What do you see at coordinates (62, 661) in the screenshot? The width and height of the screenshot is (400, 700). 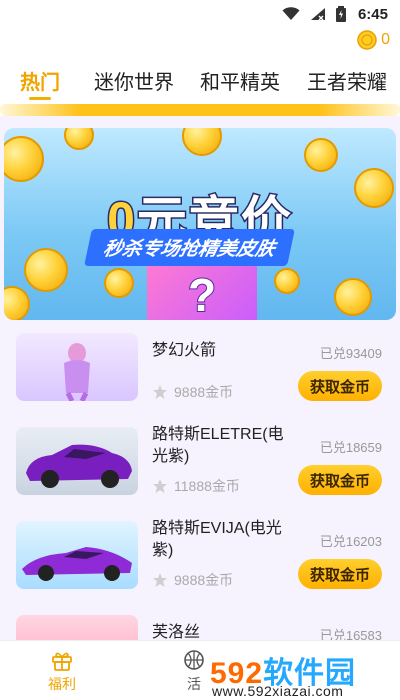 I see `gift-icon` at bounding box center [62, 661].